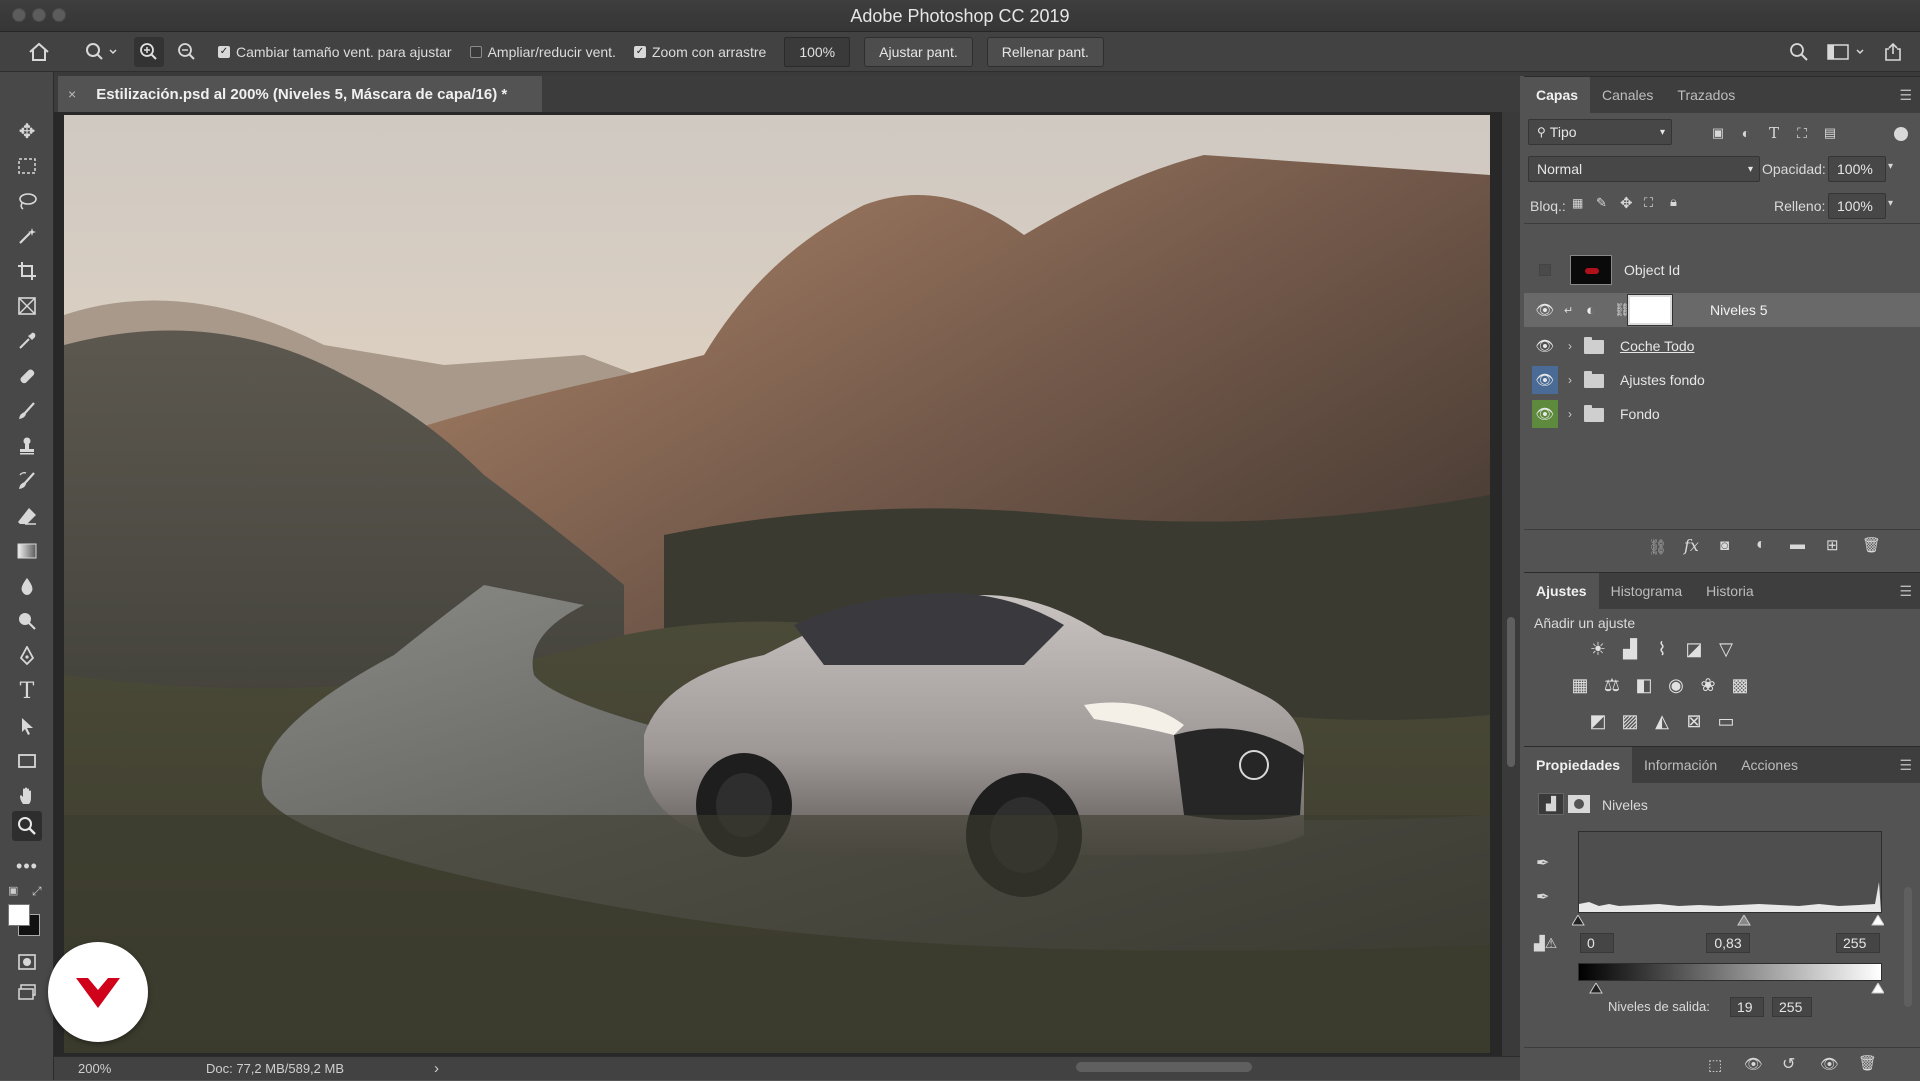 The height and width of the screenshot is (1081, 1920). Describe the element at coordinates (1644, 685) in the screenshot. I see `black-white-icon: ◧` at that location.